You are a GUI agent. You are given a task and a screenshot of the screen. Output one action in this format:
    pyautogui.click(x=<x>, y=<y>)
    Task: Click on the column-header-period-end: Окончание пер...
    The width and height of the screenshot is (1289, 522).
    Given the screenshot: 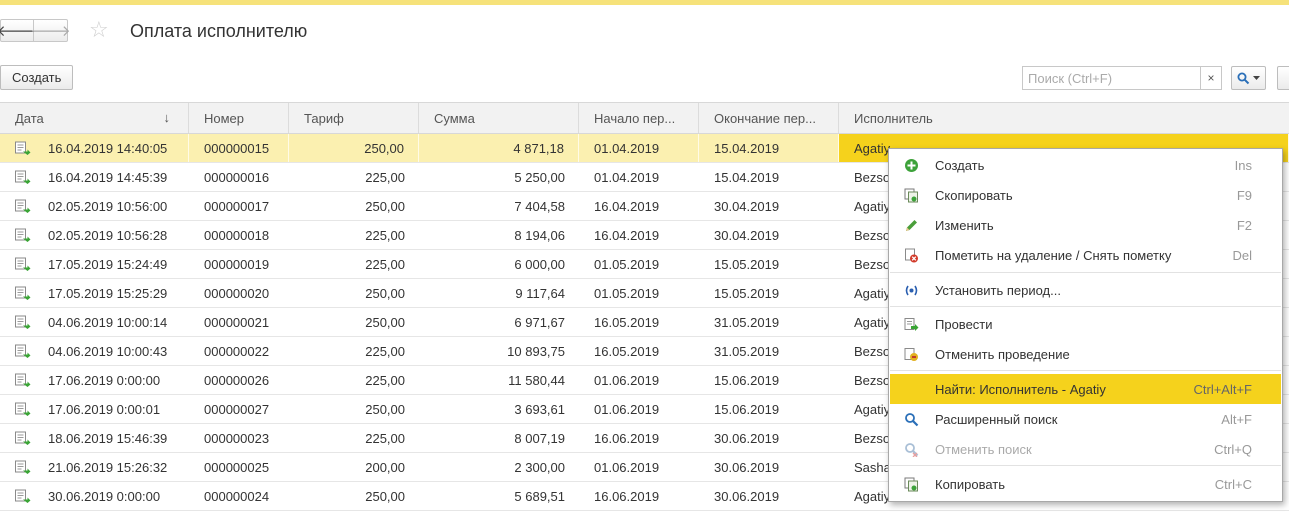 What is the action you would take?
    pyautogui.click(x=769, y=118)
    